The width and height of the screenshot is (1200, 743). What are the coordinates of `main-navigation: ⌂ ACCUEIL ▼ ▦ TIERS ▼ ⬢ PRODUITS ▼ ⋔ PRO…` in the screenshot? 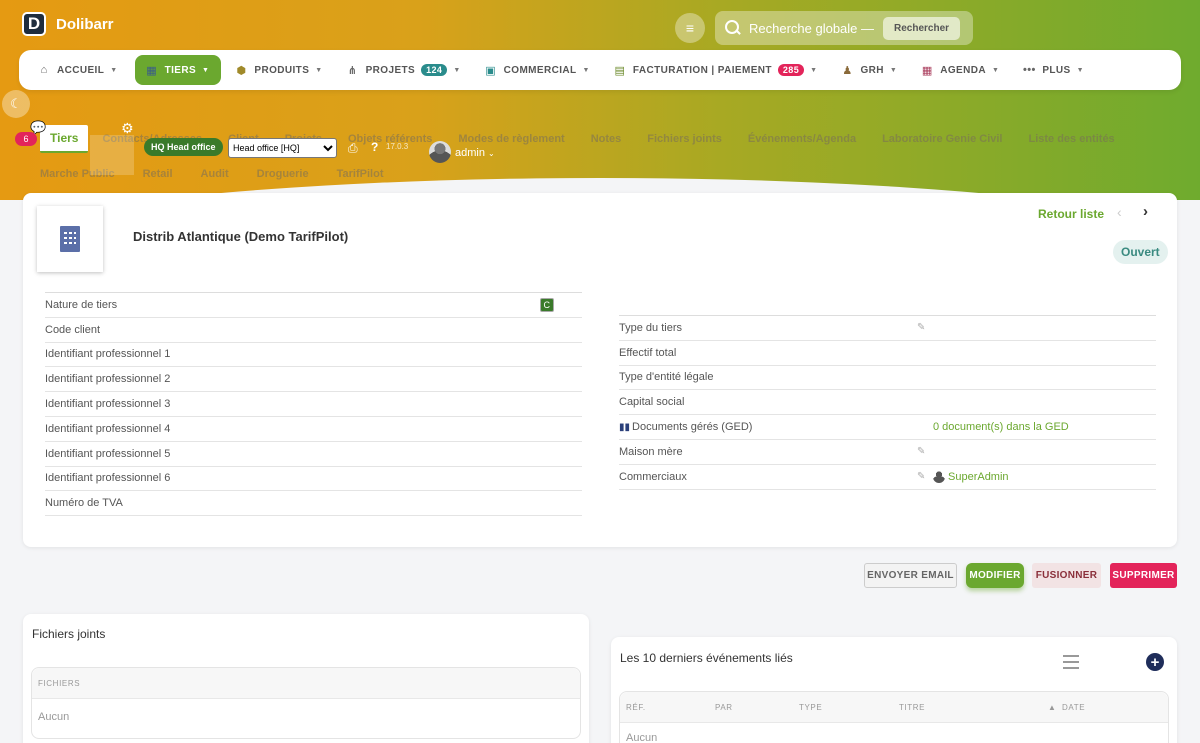 It's located at (600, 70).